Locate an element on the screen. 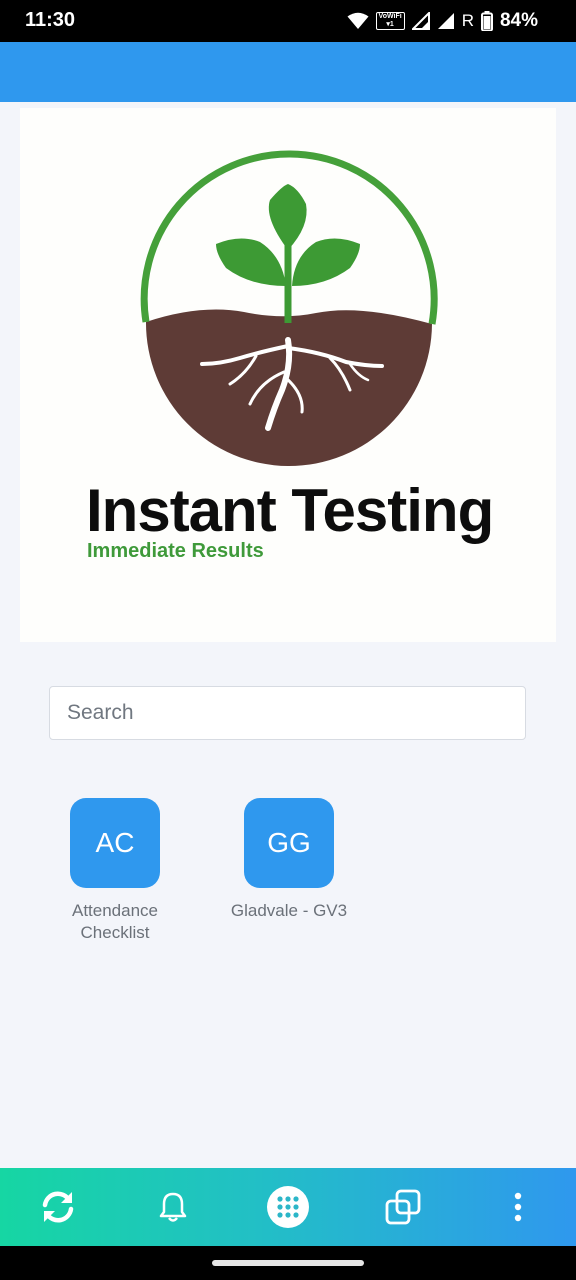 The width and height of the screenshot is (576, 1280). app-tile-gladvale-gv3: GG Gladvale - GV3 is located at coordinates (289, 860).